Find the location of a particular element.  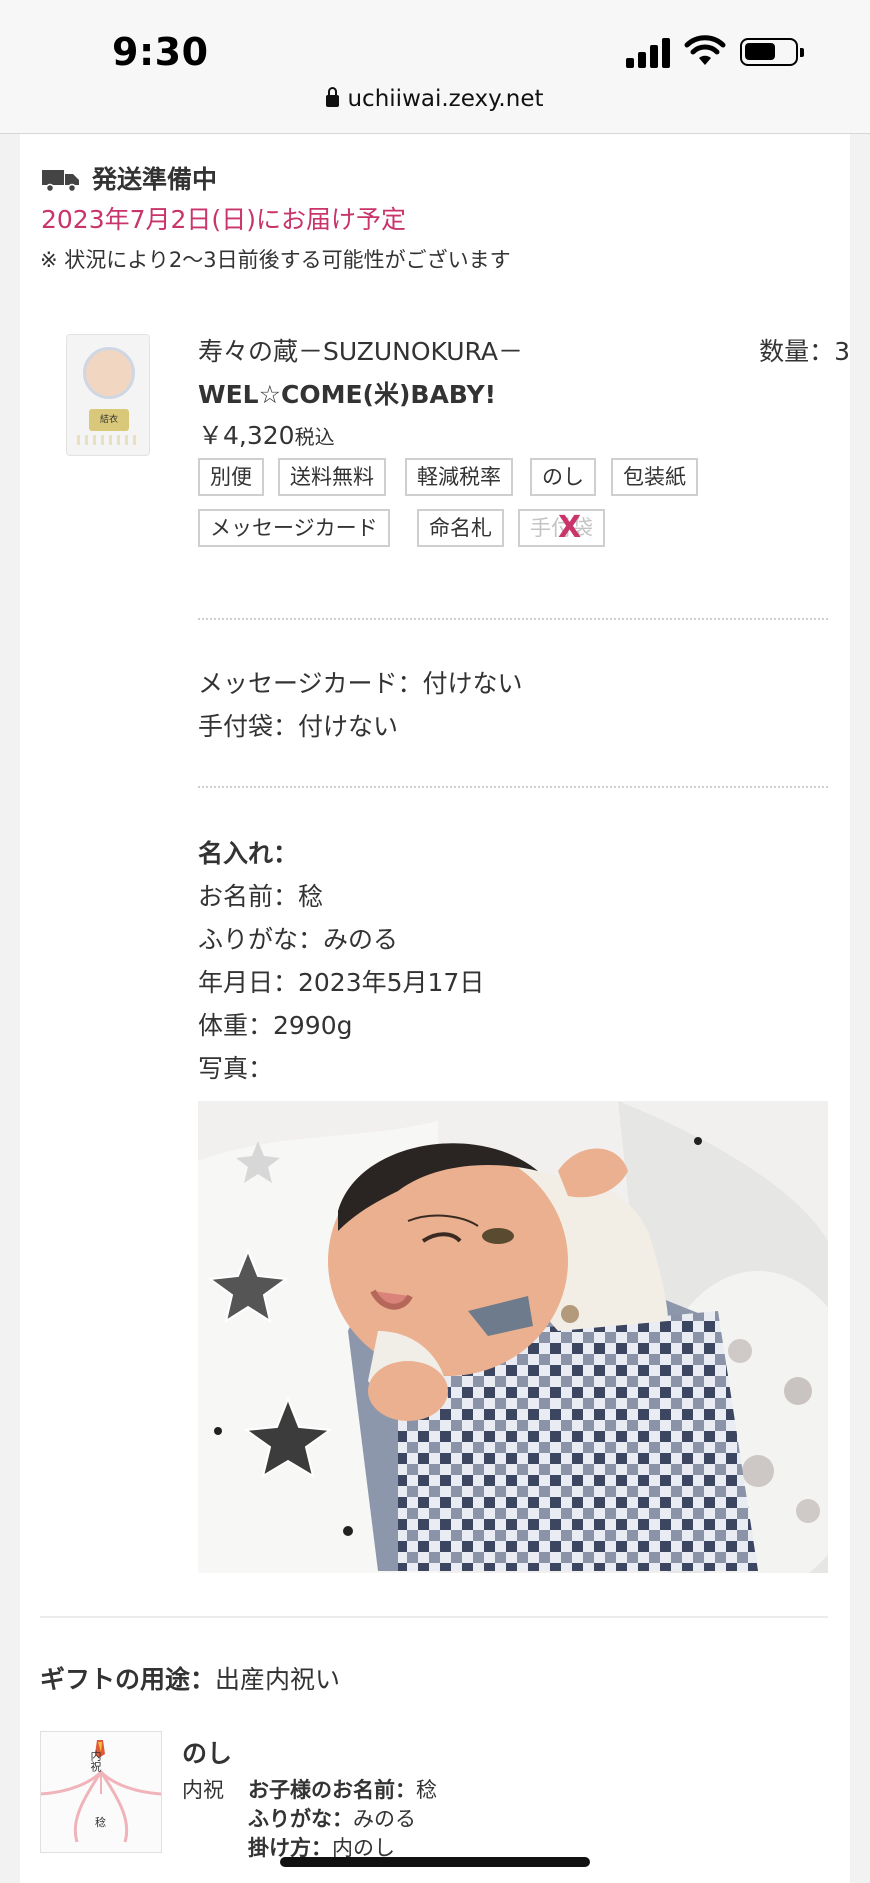

product-name: WEL☆COME(米)BABY! is located at coordinates (347, 393).